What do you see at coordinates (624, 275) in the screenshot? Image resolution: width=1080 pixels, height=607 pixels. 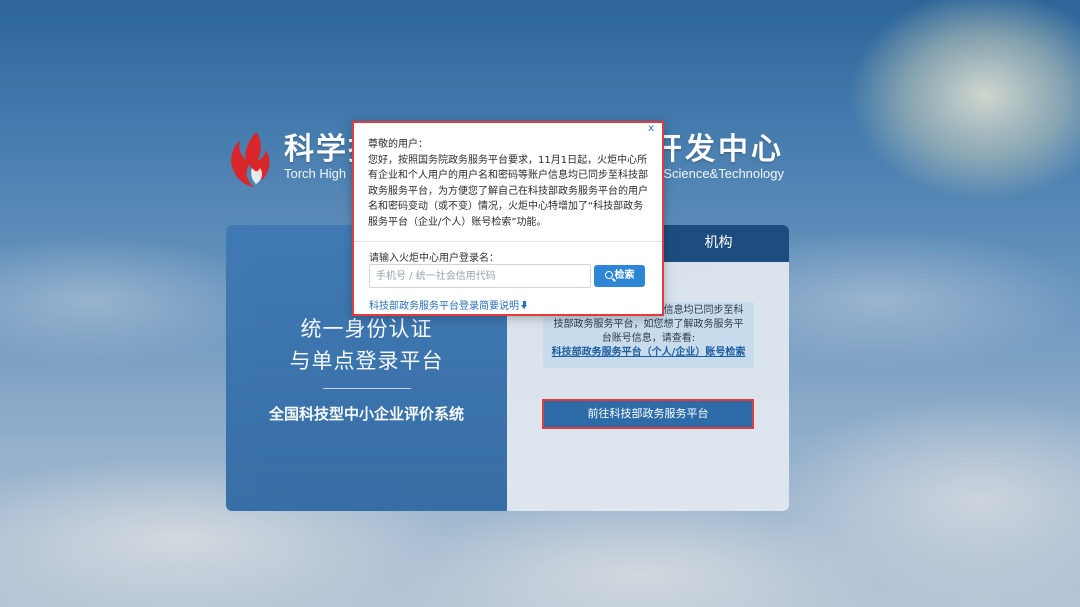 I see `search-button-label: 检索` at bounding box center [624, 275].